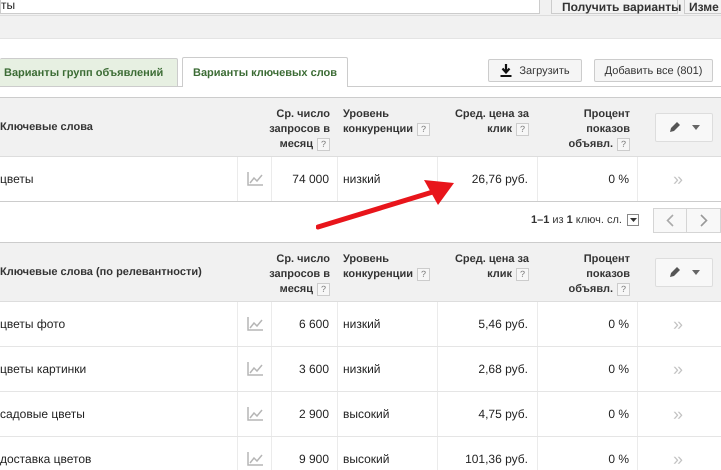 The image size is (721, 470). I want to click on previous-page-button, so click(670, 220).